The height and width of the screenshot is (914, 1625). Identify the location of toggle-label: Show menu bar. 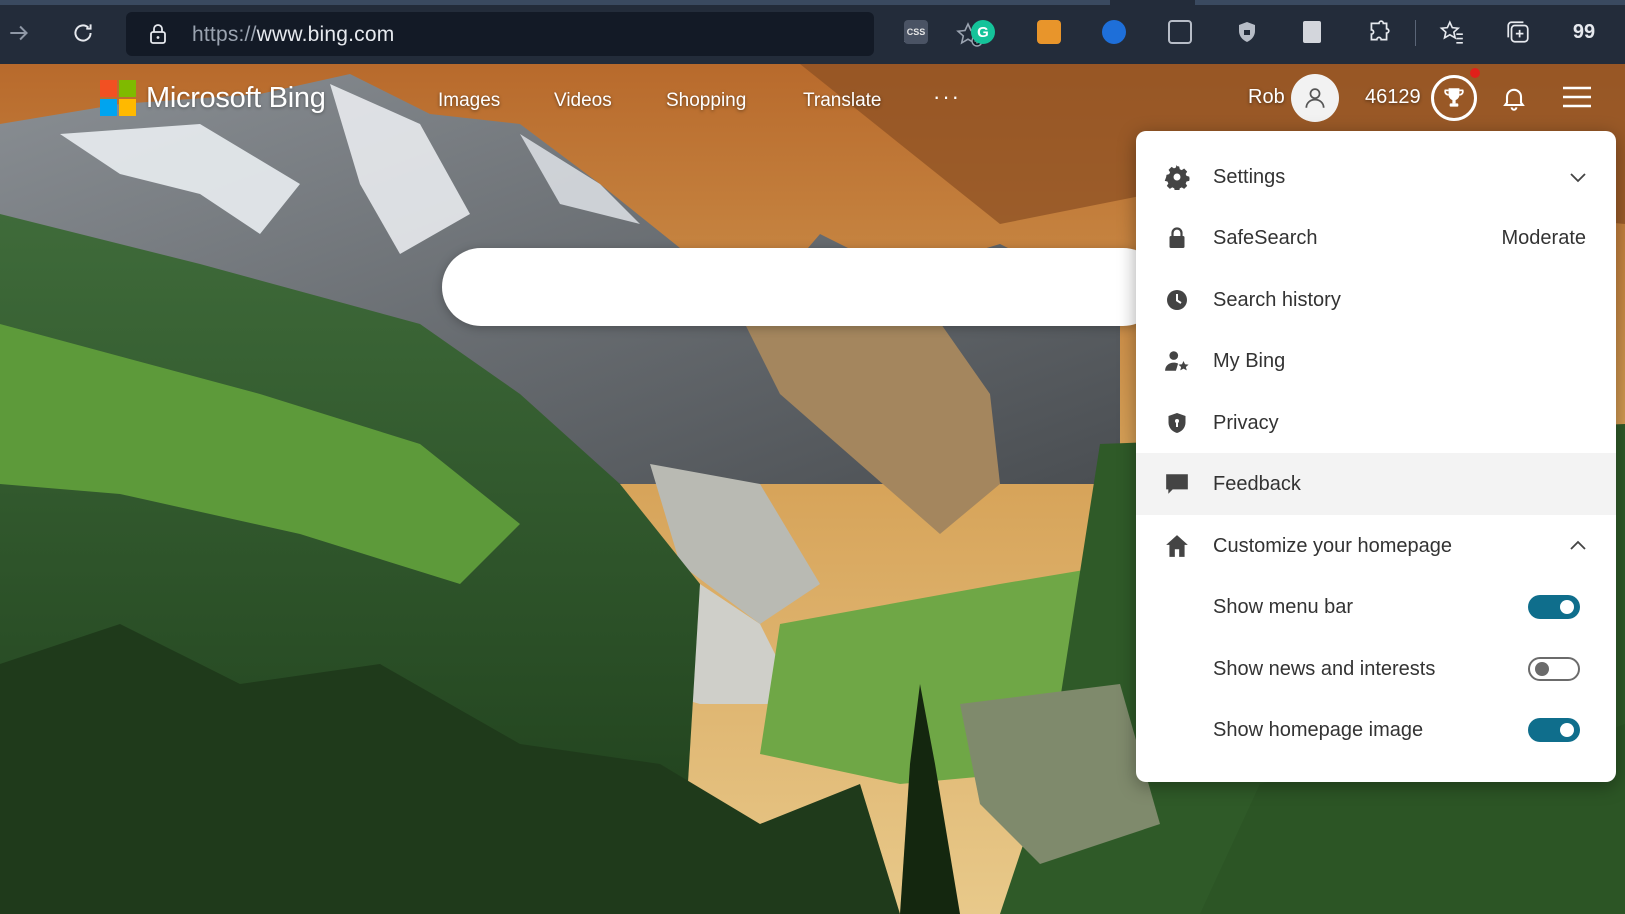
(1283, 607).